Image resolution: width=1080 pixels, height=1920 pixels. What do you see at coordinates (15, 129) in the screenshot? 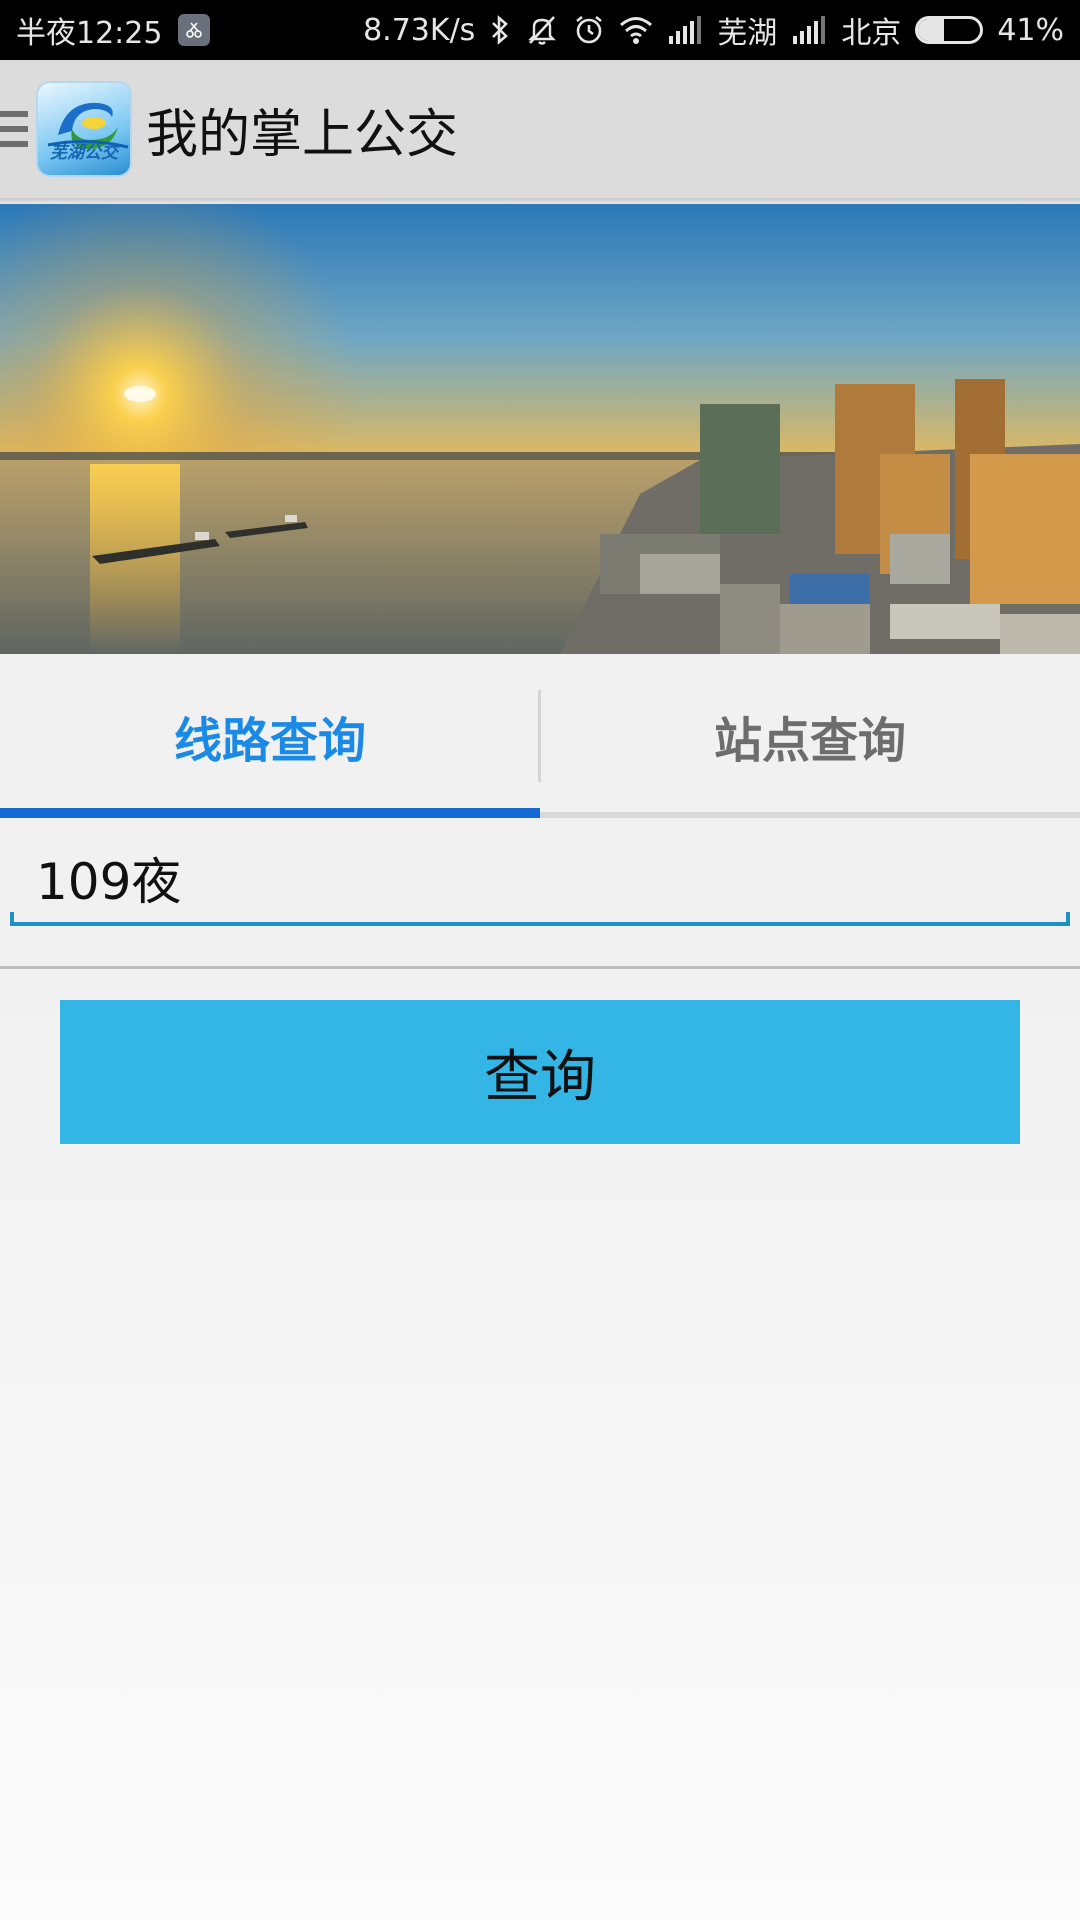
I see `menu-icon` at bounding box center [15, 129].